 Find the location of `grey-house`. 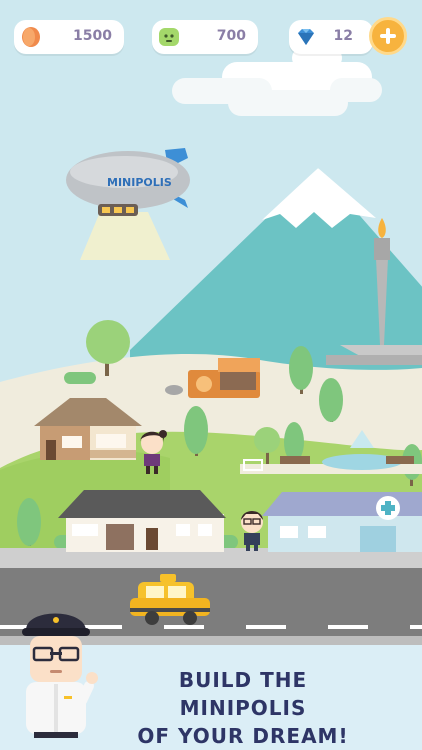

grey-house is located at coordinates (142, 521).